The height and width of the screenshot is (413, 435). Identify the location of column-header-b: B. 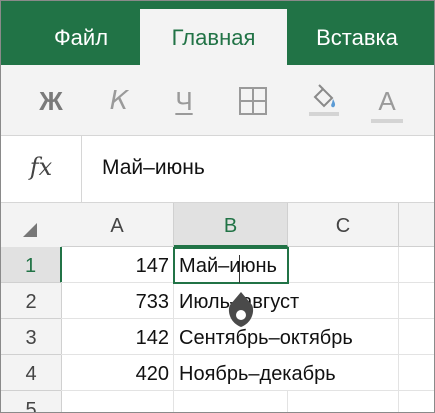
(231, 225).